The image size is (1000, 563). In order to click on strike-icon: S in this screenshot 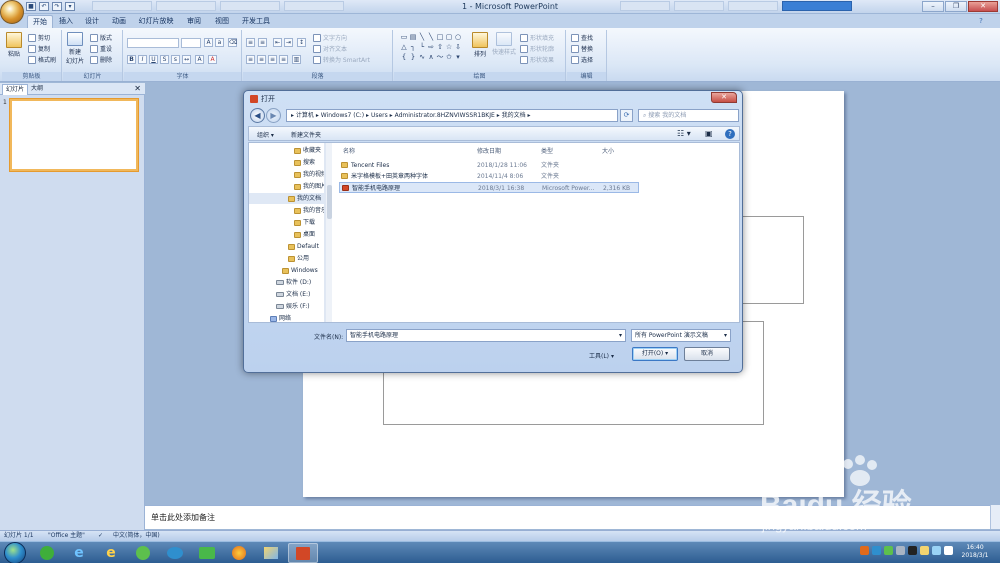, I will do `click(164, 59)`.